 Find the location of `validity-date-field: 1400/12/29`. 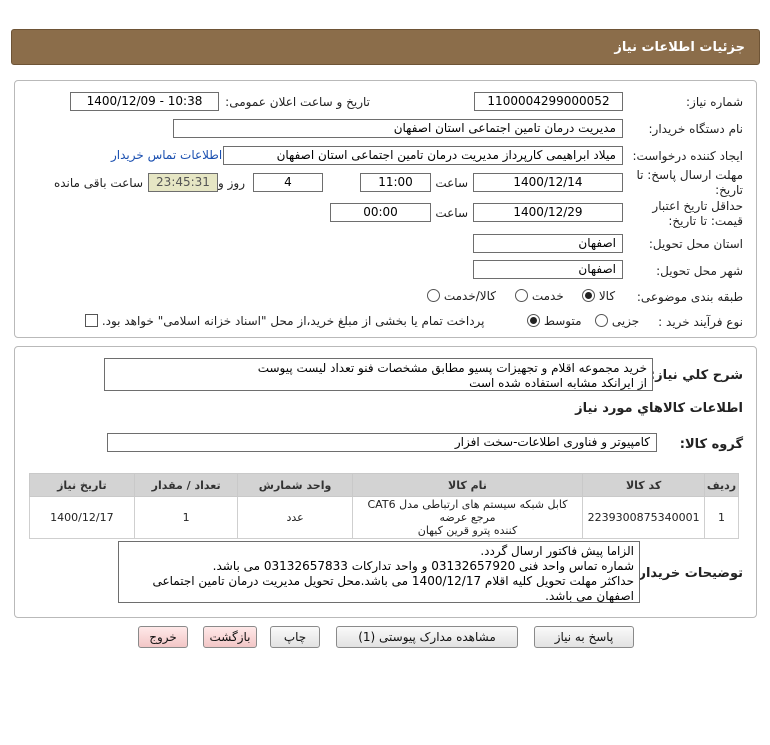

validity-date-field: 1400/12/29 is located at coordinates (548, 212).